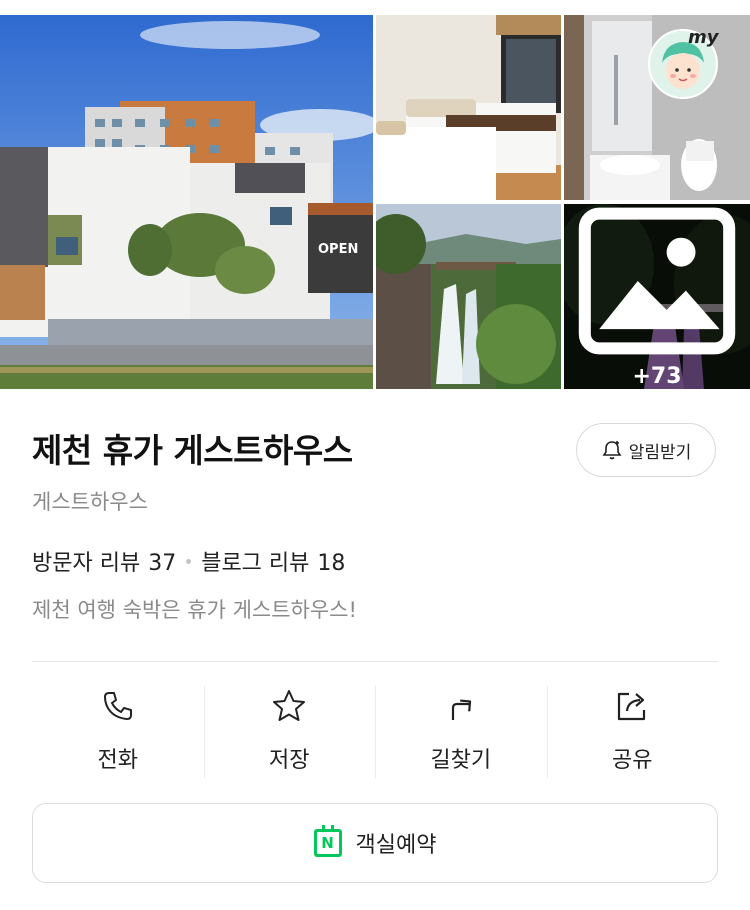 The width and height of the screenshot is (750, 910). What do you see at coordinates (461, 733) in the screenshot?
I see `directions-button: 길찾기` at bounding box center [461, 733].